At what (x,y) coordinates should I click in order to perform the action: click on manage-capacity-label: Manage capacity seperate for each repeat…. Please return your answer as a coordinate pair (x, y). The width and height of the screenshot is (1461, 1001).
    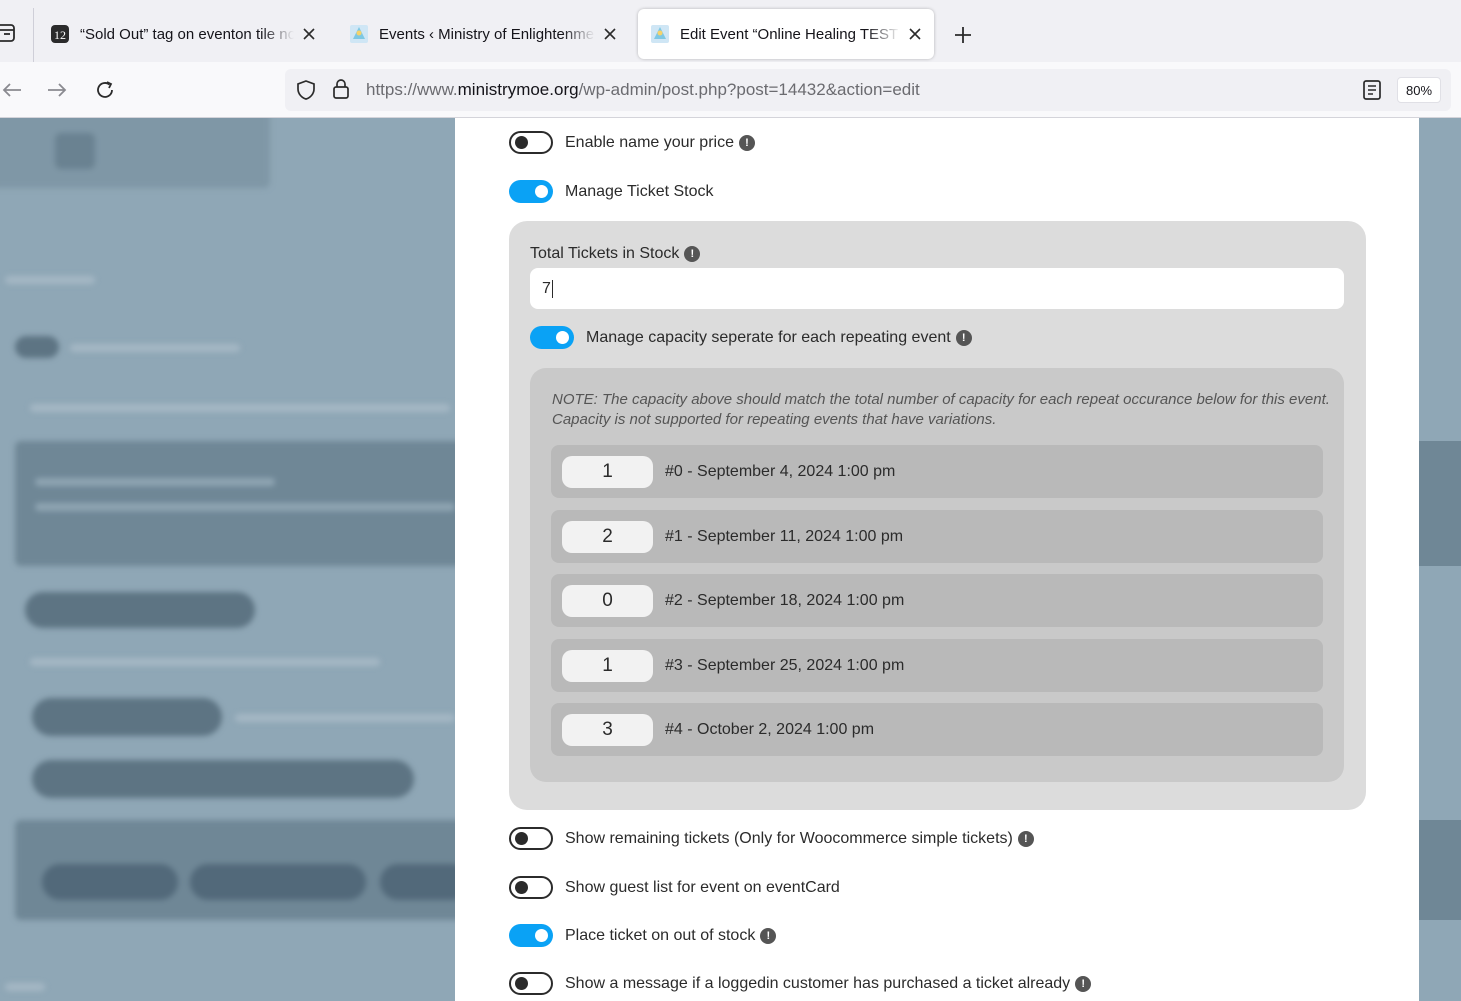
    Looking at the image, I should click on (768, 337).